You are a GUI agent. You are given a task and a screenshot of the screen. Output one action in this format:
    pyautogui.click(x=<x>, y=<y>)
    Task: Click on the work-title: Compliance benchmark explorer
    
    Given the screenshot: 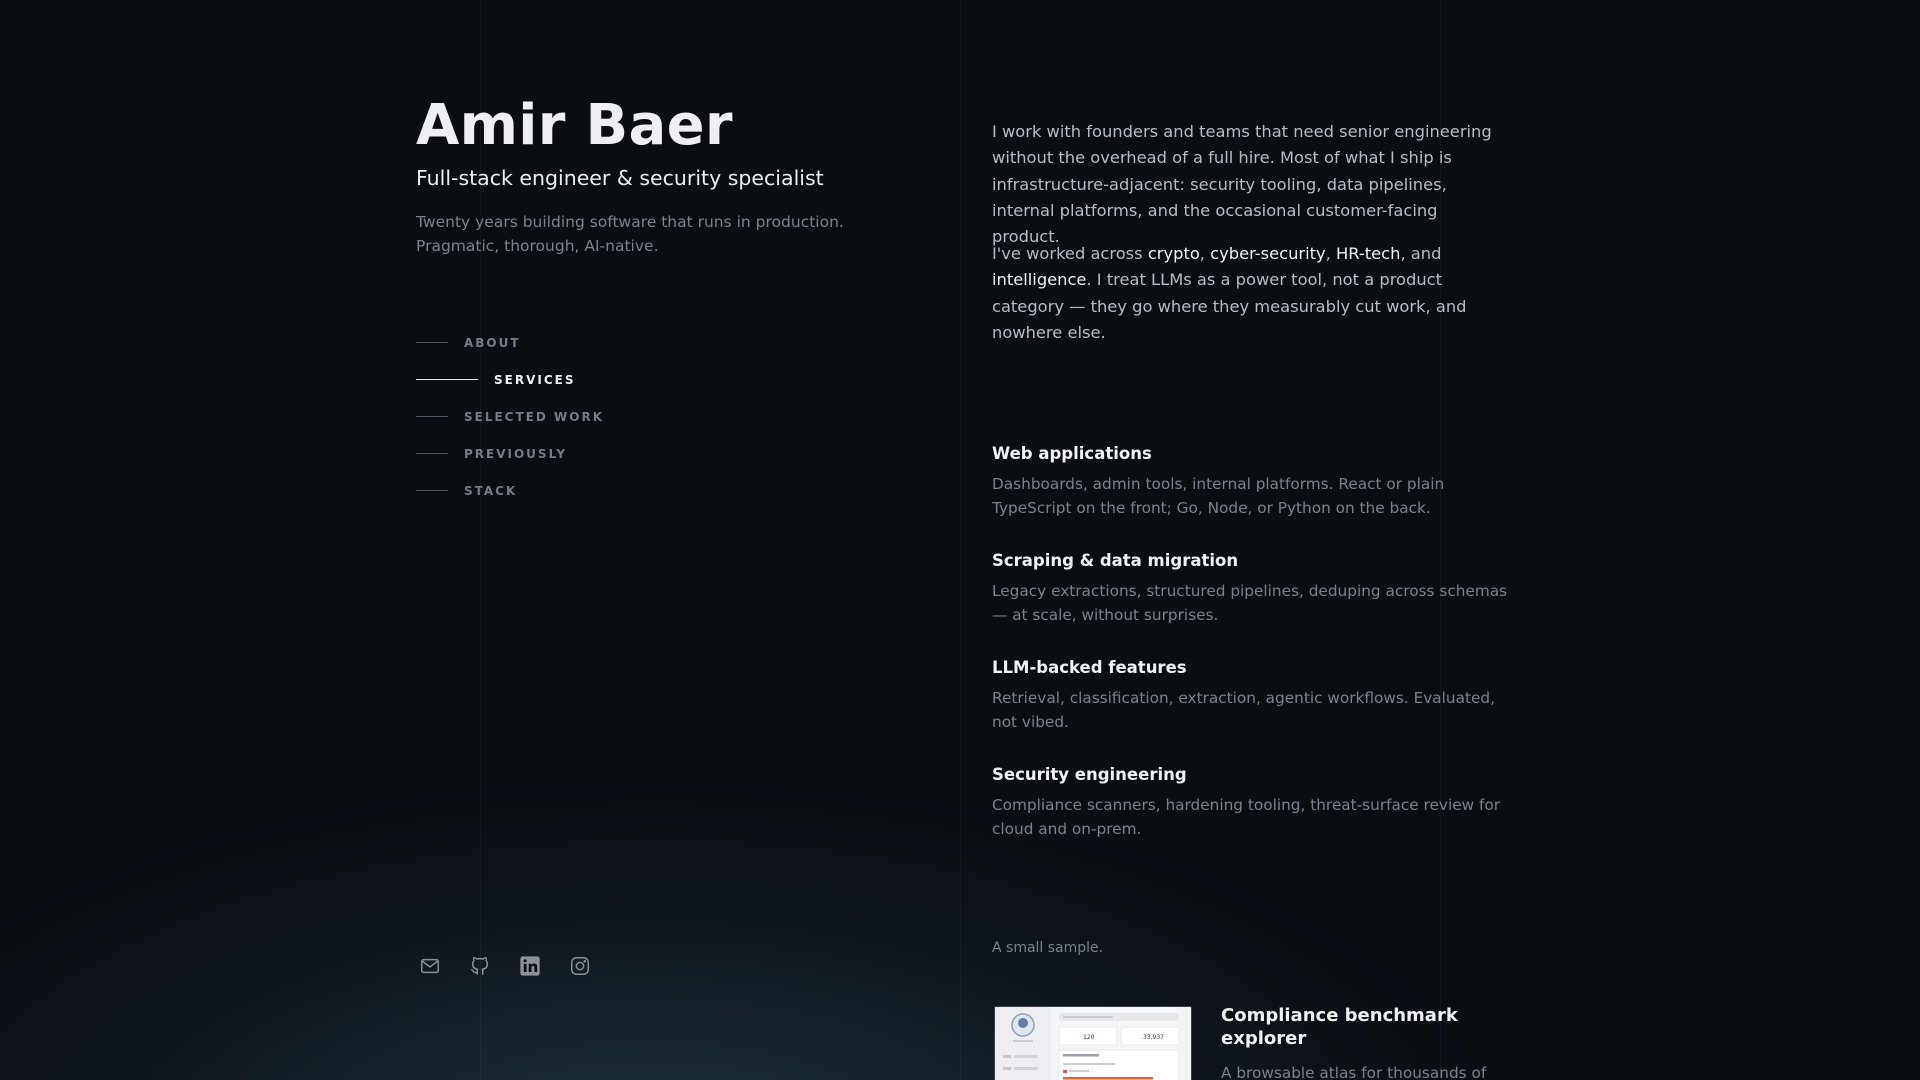 What is the action you would take?
    pyautogui.click(x=1339, y=1027)
    